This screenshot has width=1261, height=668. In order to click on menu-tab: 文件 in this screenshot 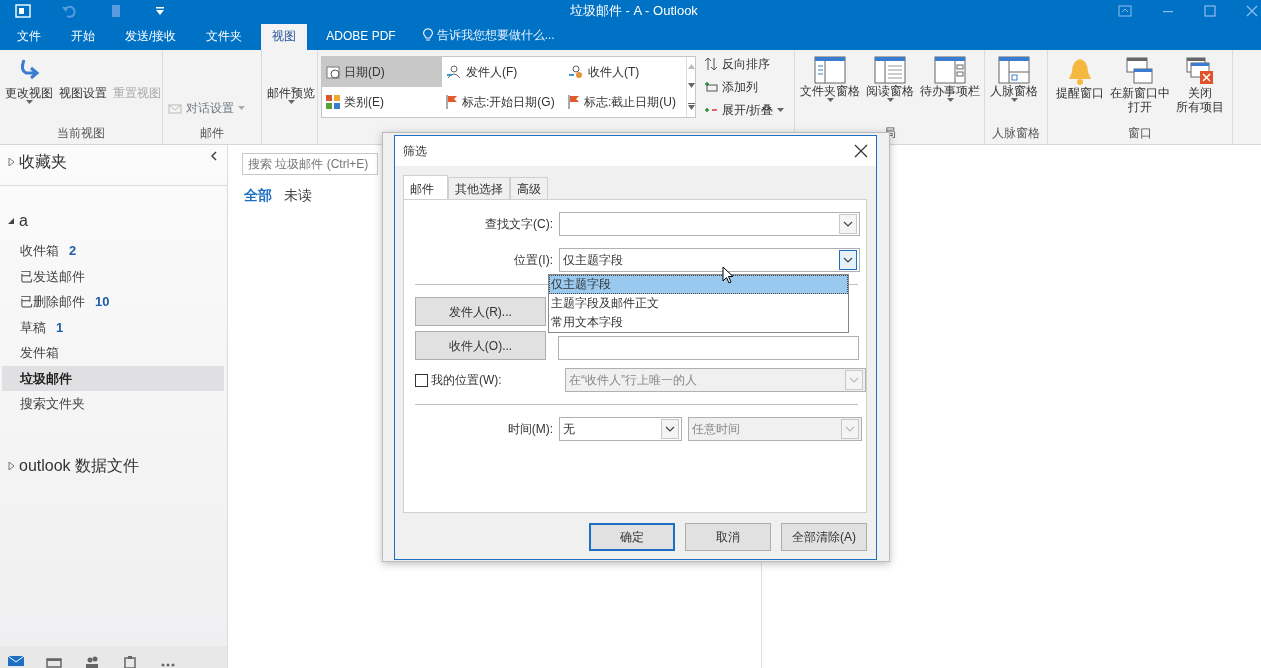, I will do `click(29, 37)`.